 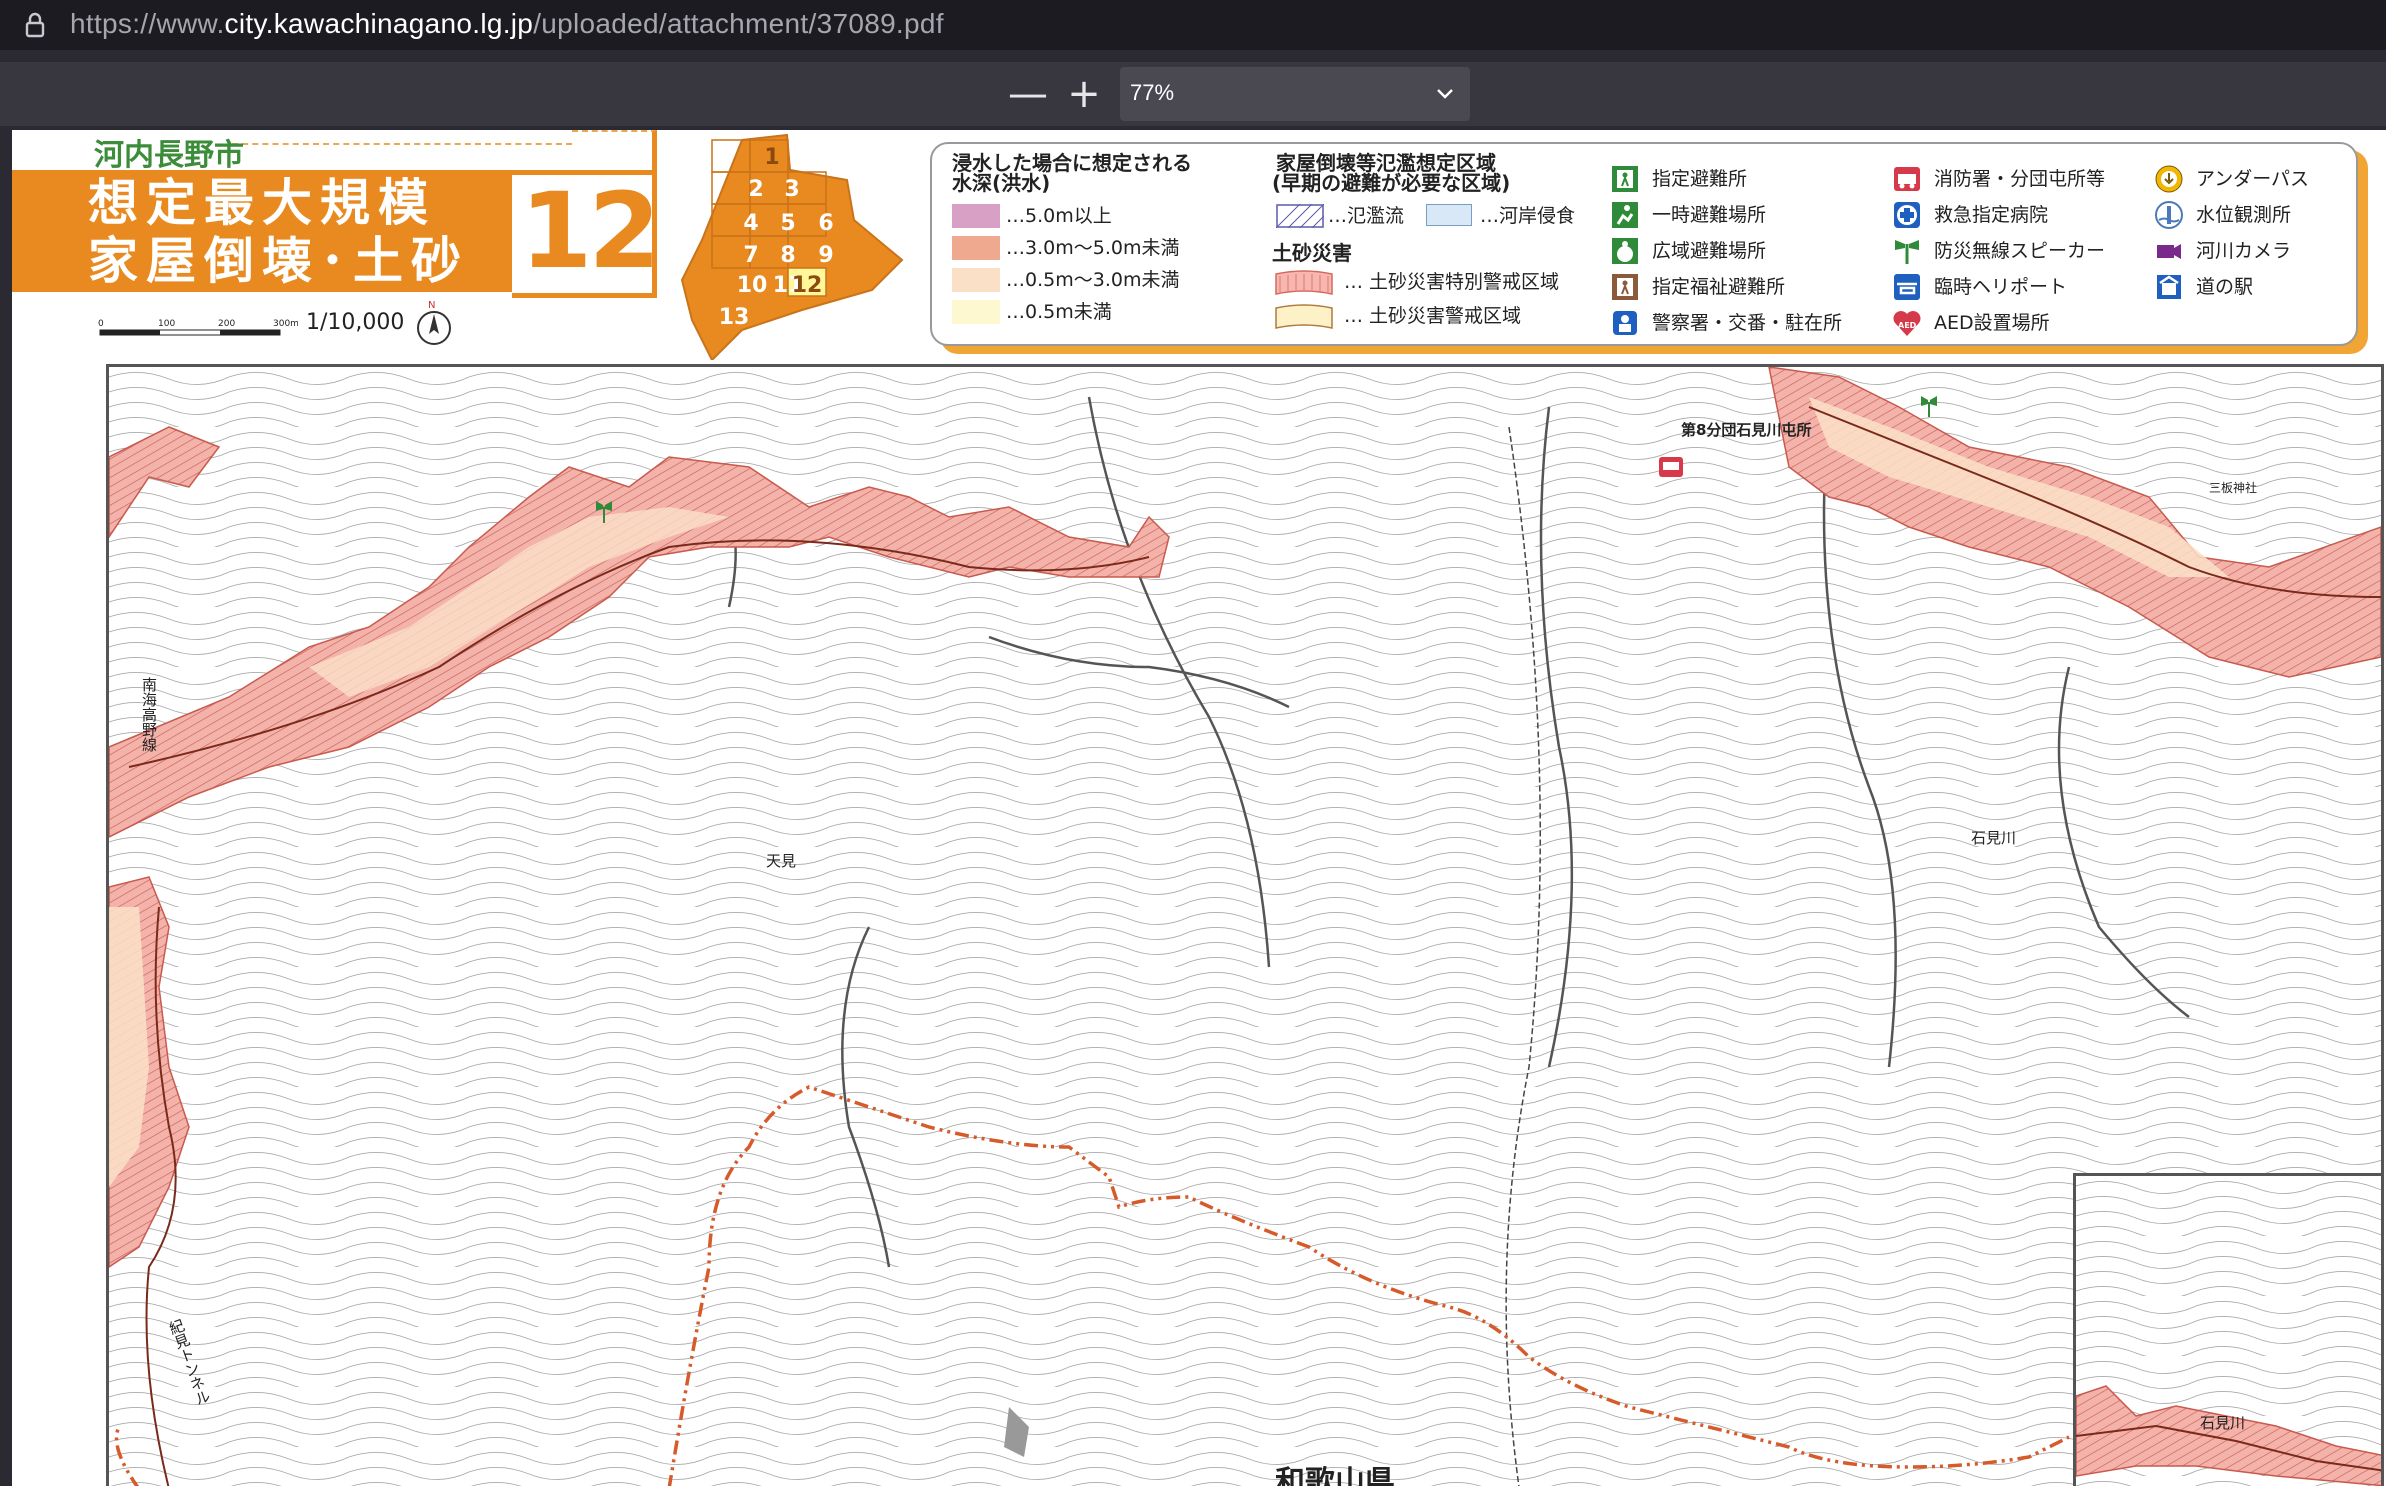 I want to click on heliport-icon, so click(x=1907, y=287).